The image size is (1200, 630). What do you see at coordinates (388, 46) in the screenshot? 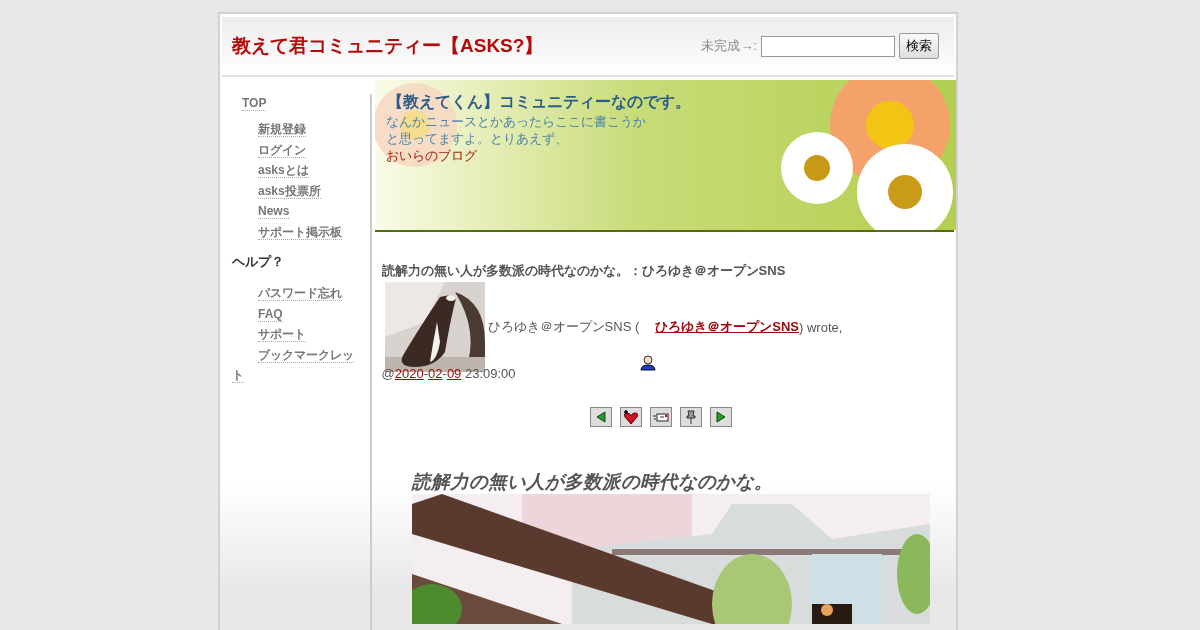
I see `site-title: 教えて君コミュニティー【ASKS?】` at bounding box center [388, 46].